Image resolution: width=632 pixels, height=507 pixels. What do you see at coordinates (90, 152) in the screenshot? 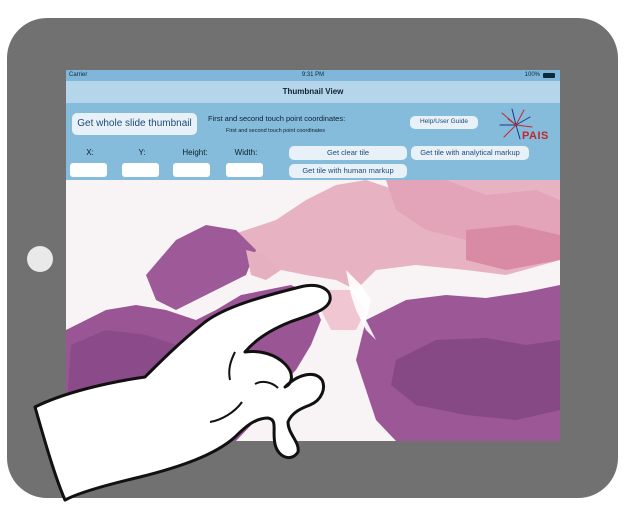
I see `x-field-label: X:` at bounding box center [90, 152].